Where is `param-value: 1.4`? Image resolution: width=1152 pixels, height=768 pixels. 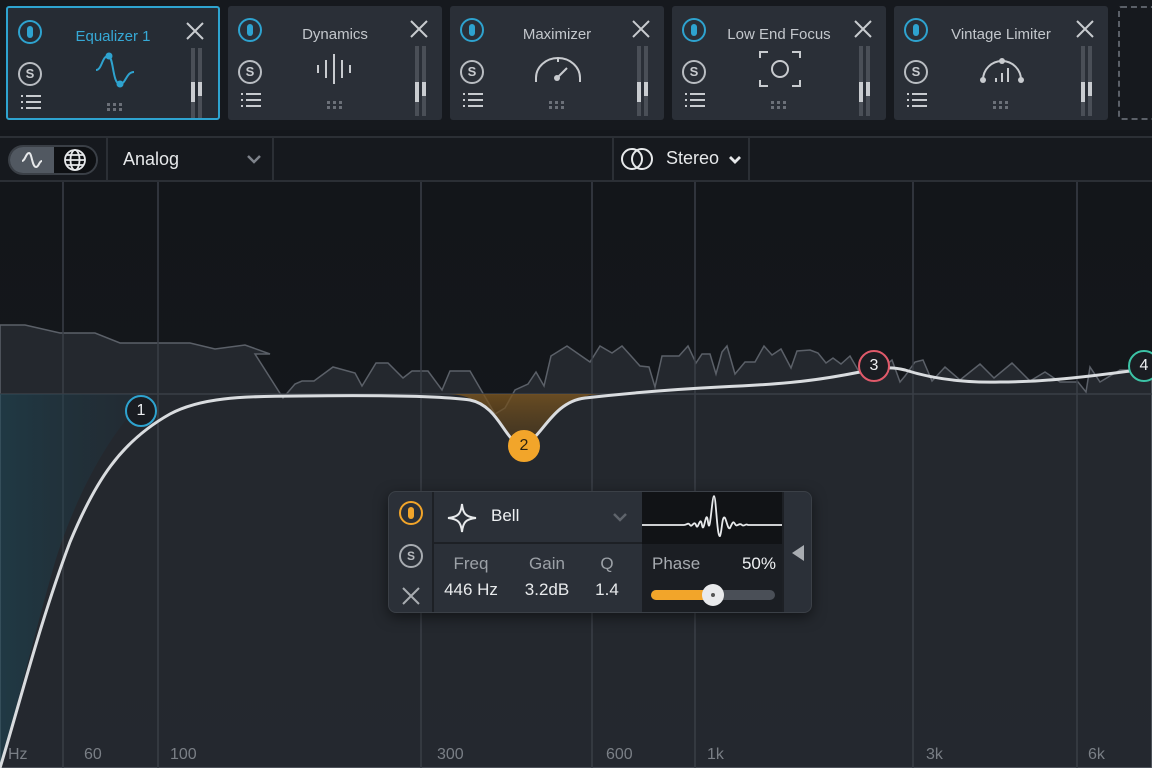 param-value: 1.4 is located at coordinates (607, 590).